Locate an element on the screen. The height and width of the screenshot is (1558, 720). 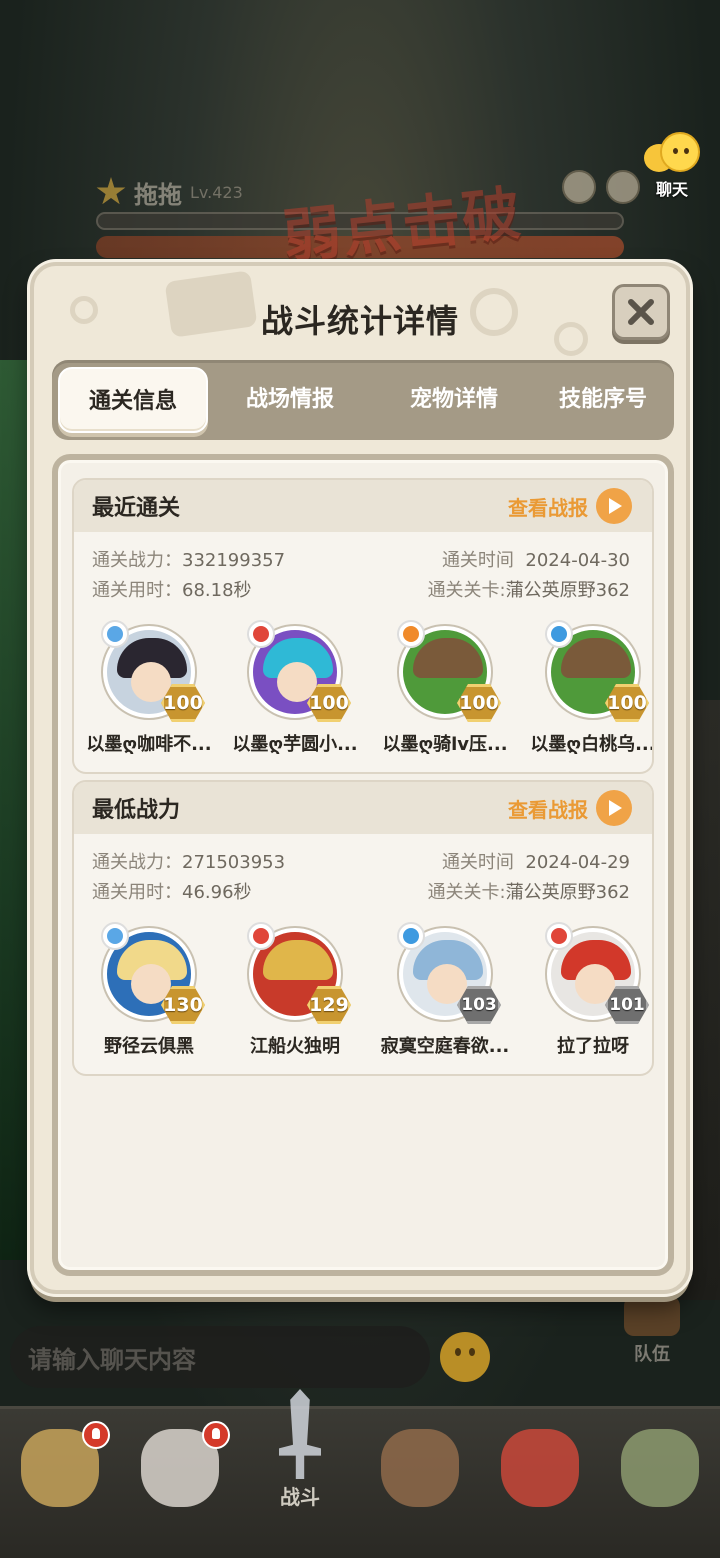
tab-pet-details: 宠物详情 is located at coordinates (454, 400).